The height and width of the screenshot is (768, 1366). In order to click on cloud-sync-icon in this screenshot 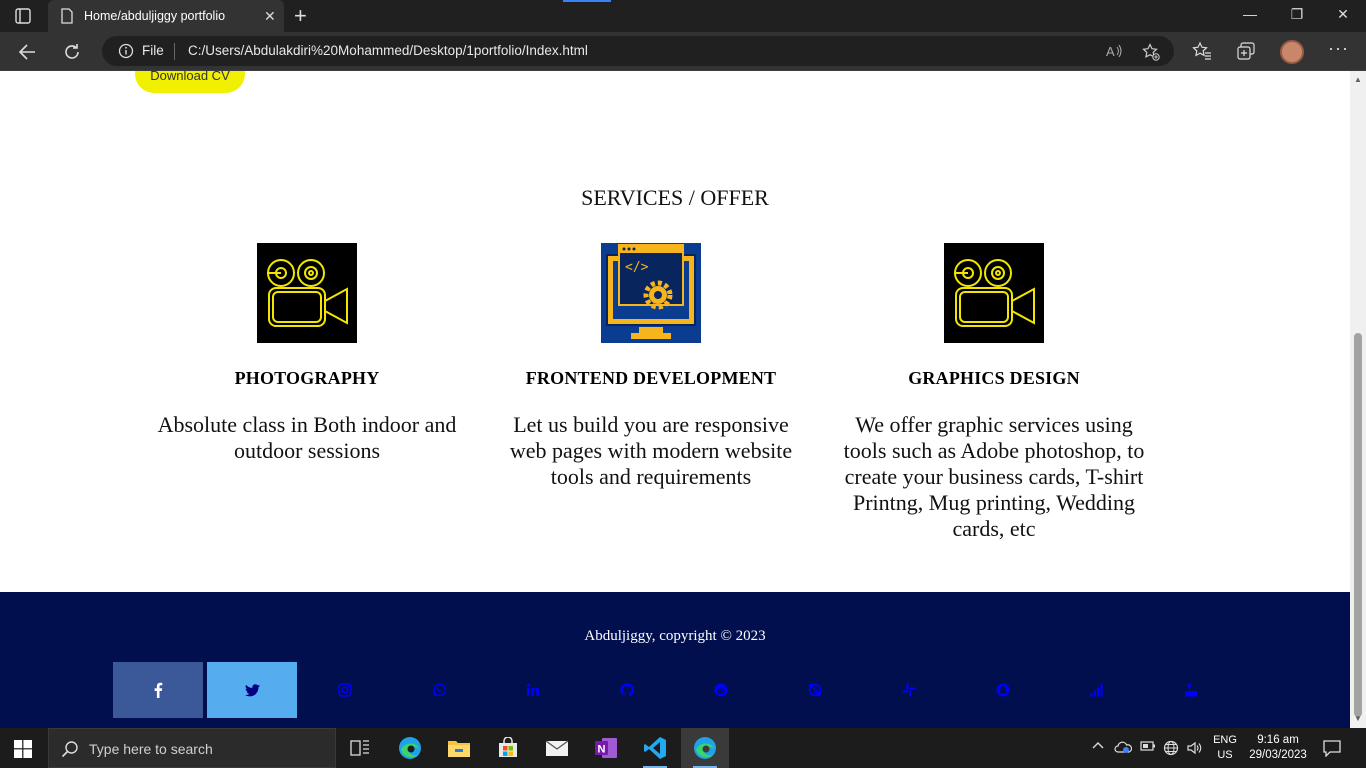, I will do `click(1123, 748)`.